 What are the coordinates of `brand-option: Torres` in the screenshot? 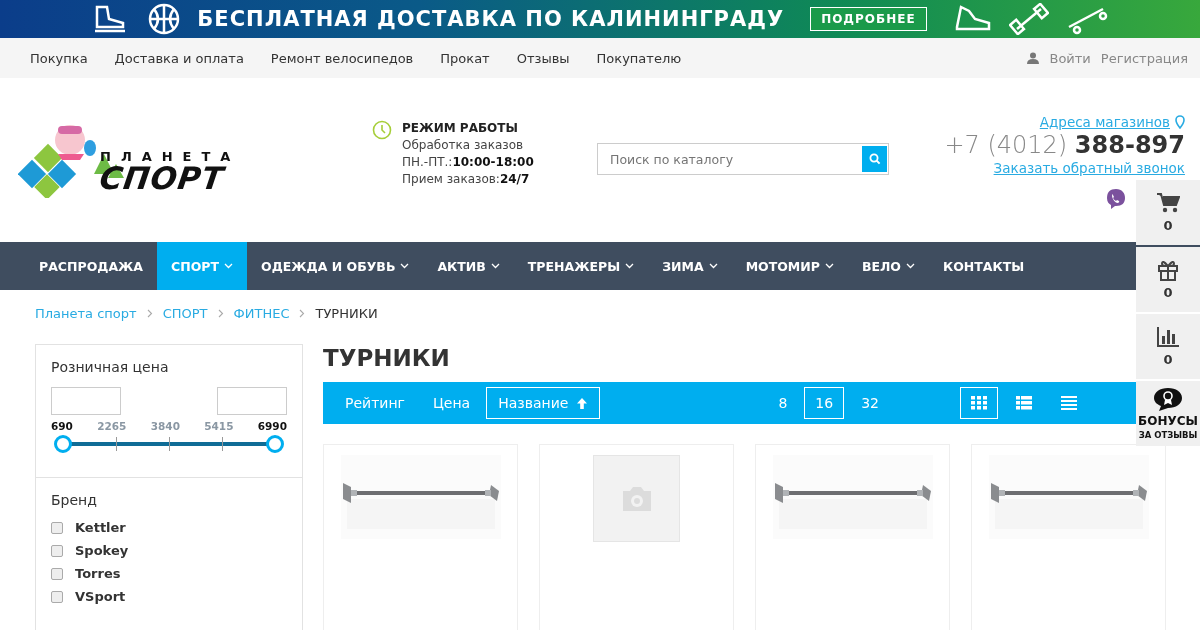 It's located at (98, 573).